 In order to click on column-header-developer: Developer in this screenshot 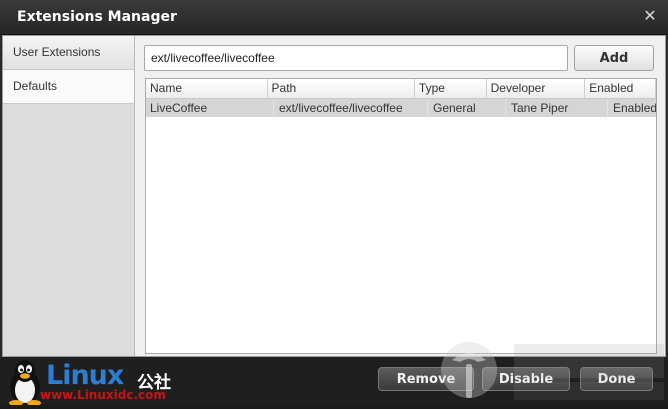, I will do `click(536, 88)`.